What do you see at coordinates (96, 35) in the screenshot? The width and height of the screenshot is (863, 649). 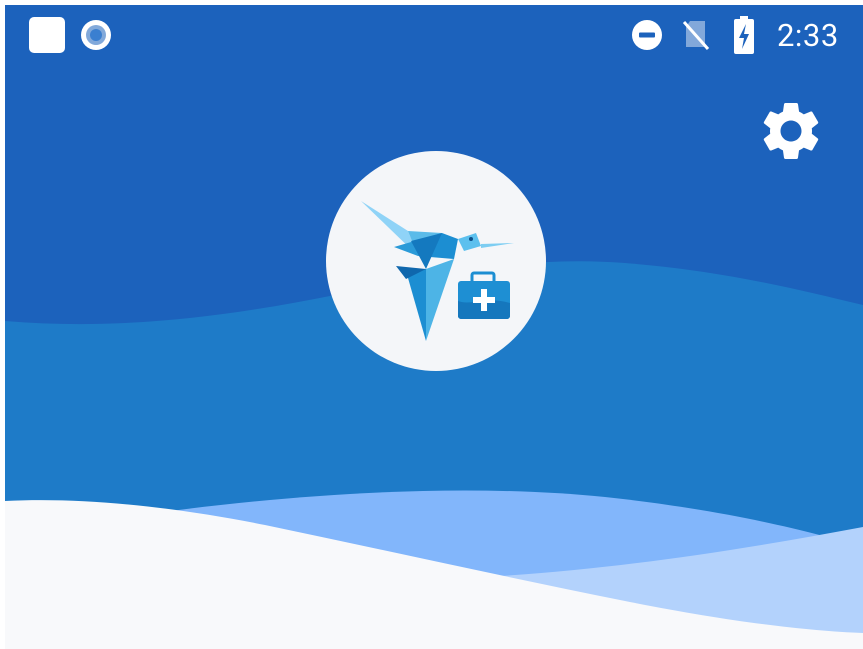 I see `screen-record-icon` at bounding box center [96, 35].